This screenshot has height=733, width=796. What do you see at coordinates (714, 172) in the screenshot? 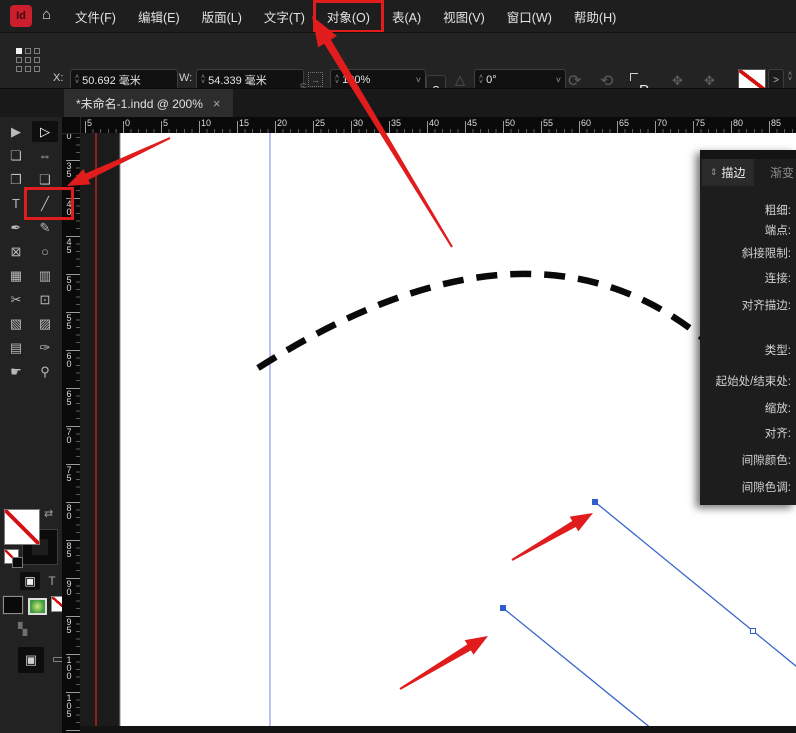
I see `panel-collapse-icon: ⇕` at bounding box center [714, 172].